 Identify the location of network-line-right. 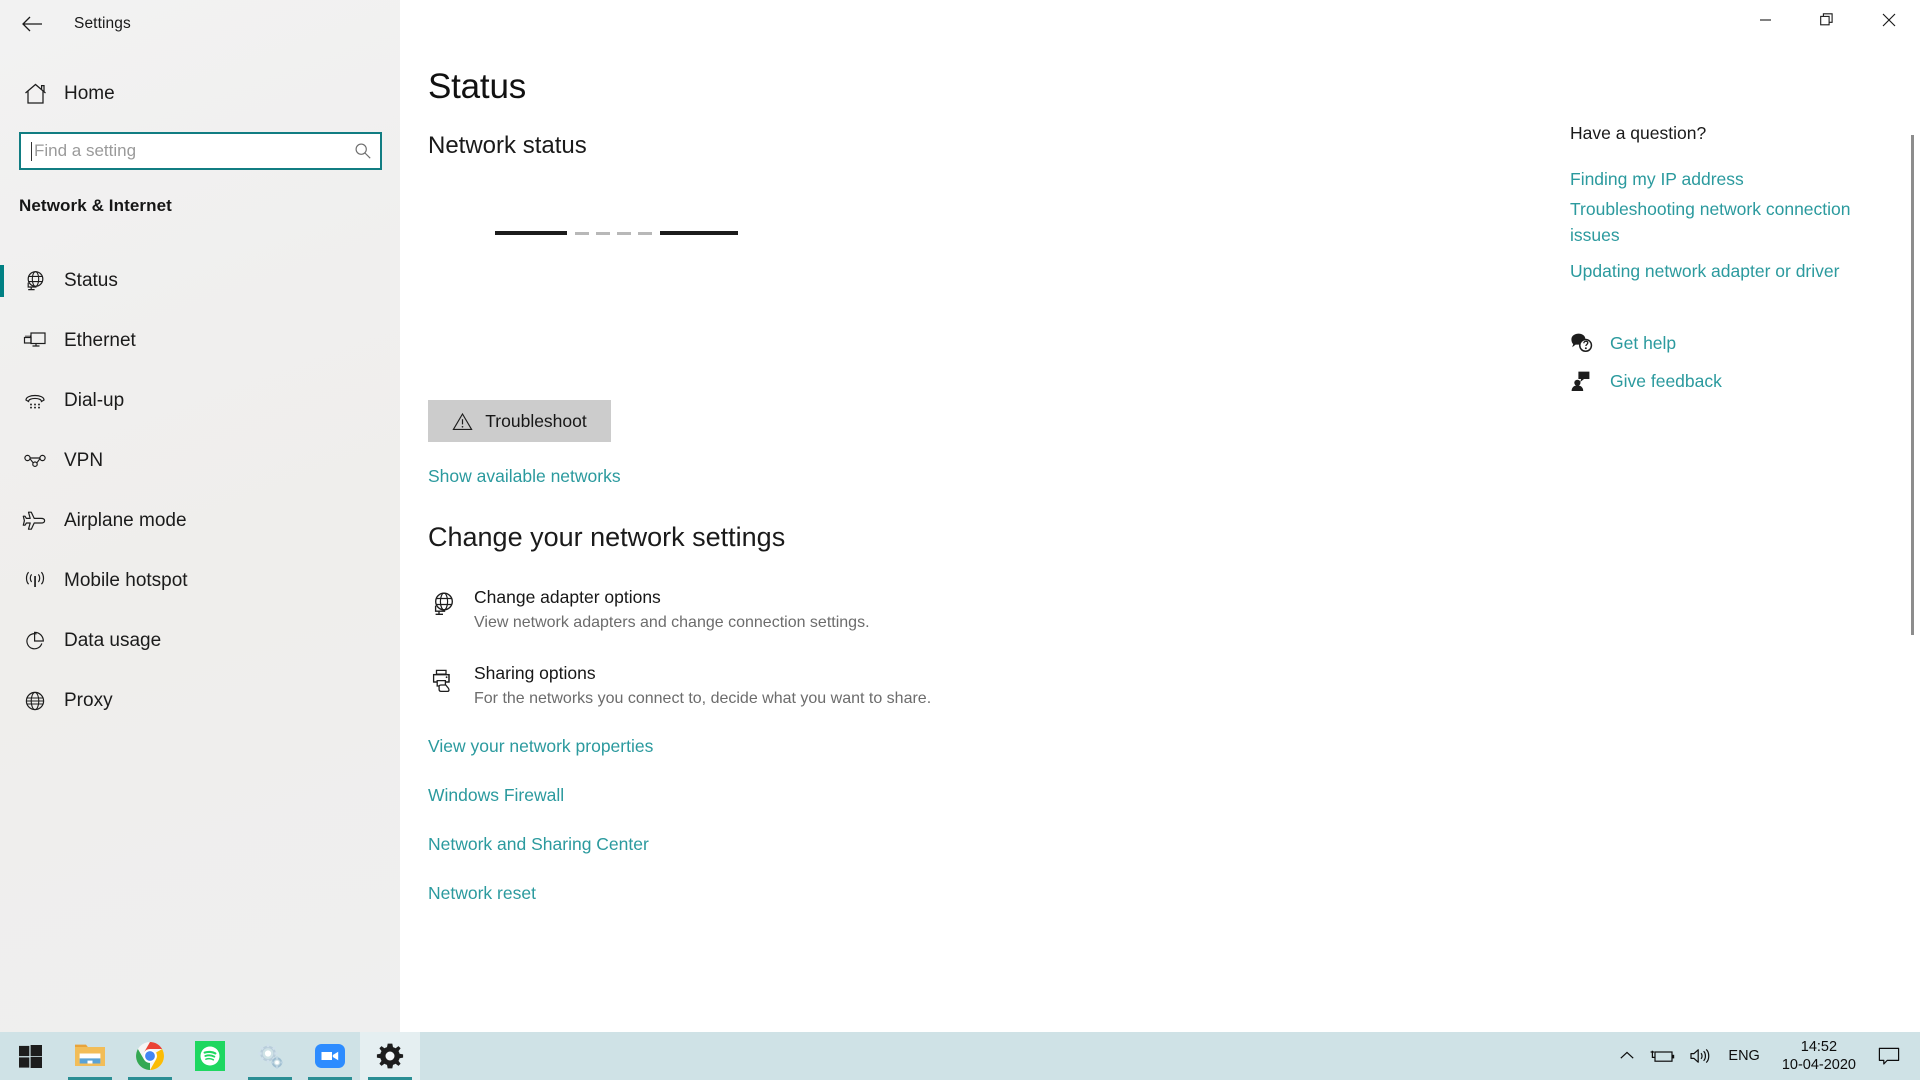
(699, 233).